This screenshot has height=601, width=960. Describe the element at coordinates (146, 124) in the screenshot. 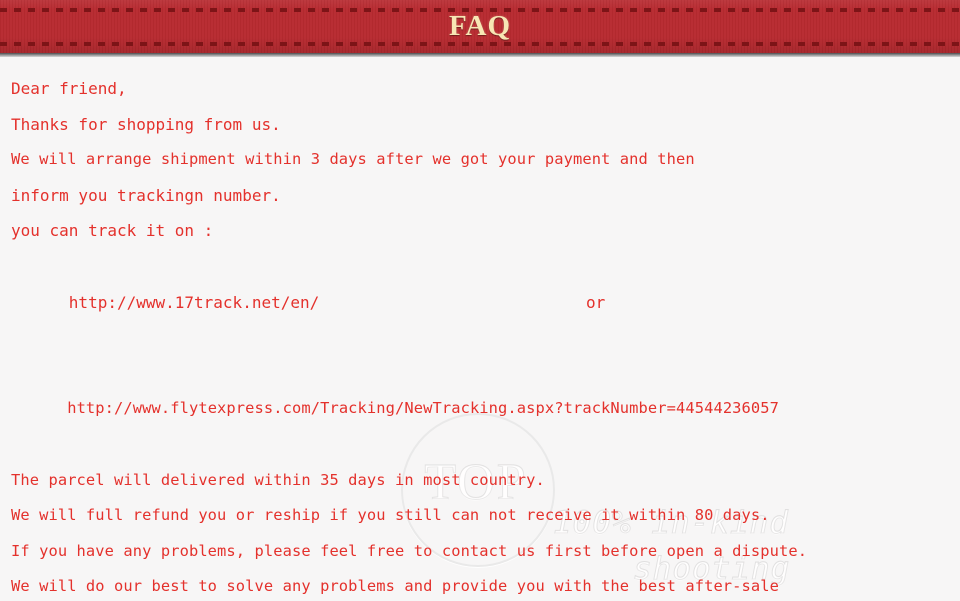

I see `faq-line-thanks: Thanks for shopping from us.` at that location.